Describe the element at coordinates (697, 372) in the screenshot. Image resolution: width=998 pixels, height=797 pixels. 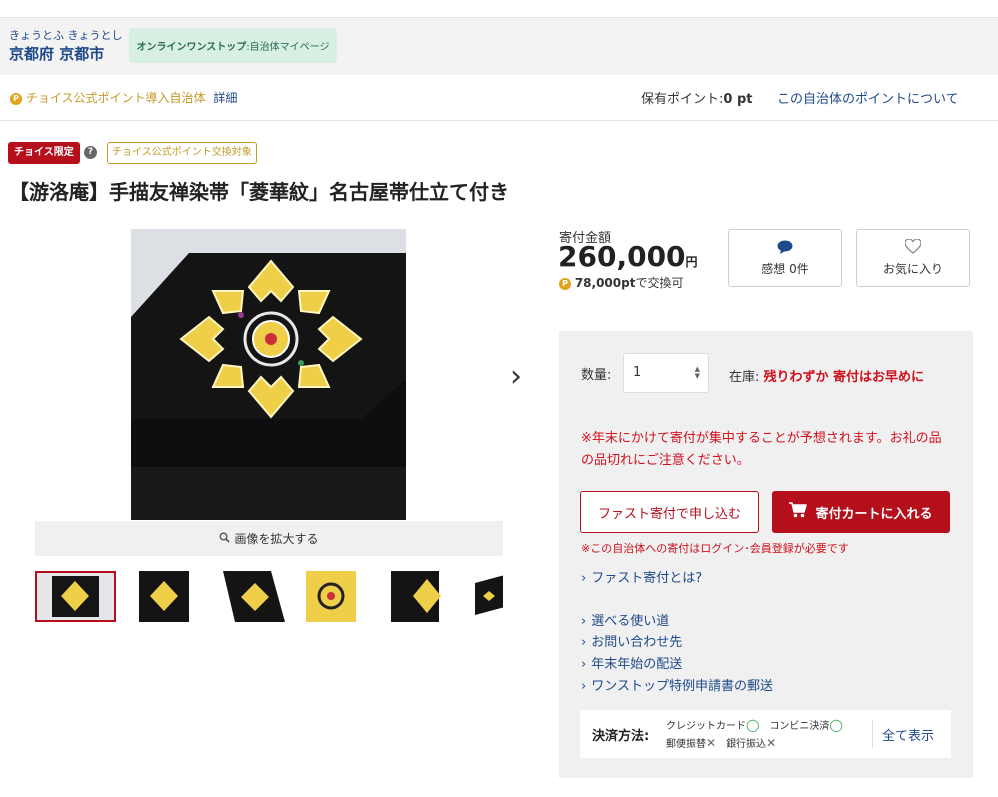
I see `spinner-arrows-icon: ▲ ▼` at that location.